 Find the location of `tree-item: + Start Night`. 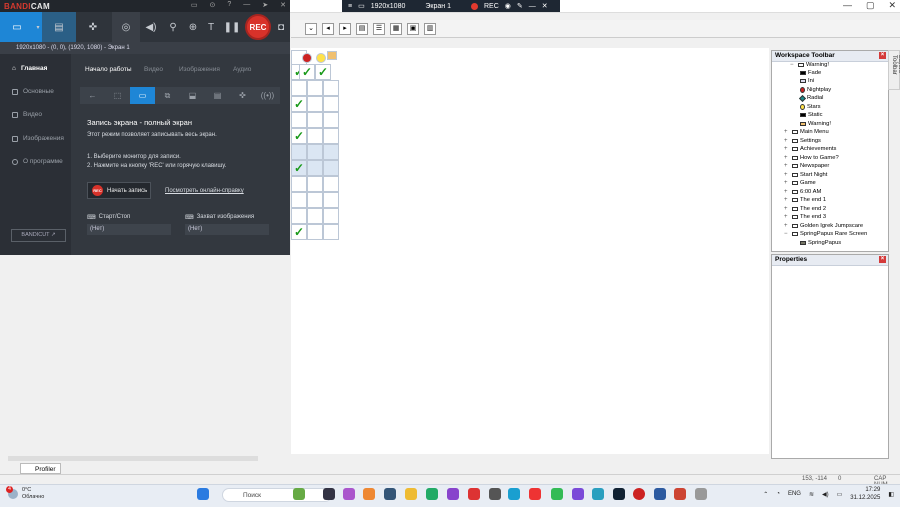

tree-item: + Start Night is located at coordinates (805, 175).